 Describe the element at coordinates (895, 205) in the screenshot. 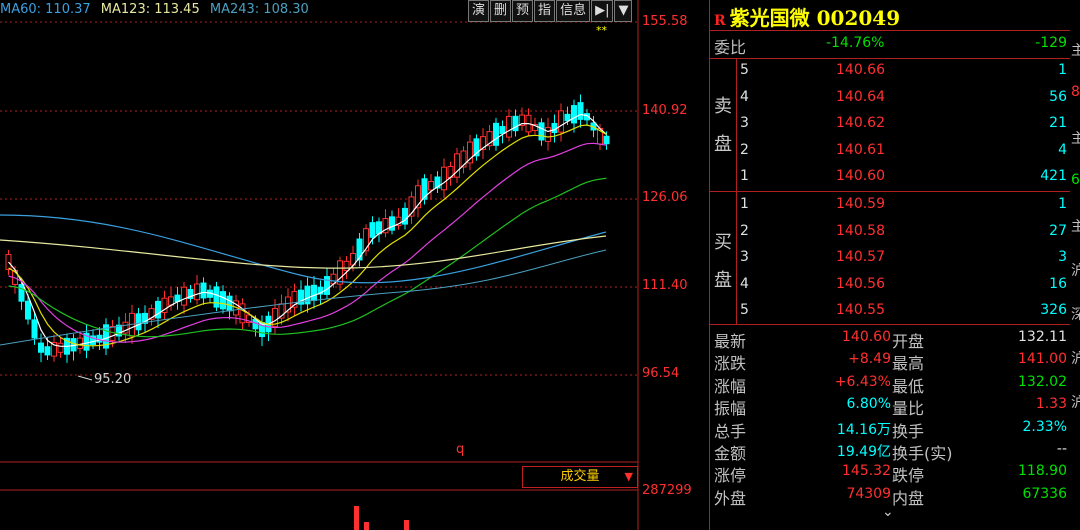

I see `buy-level-row: 1 140.59 1` at that location.